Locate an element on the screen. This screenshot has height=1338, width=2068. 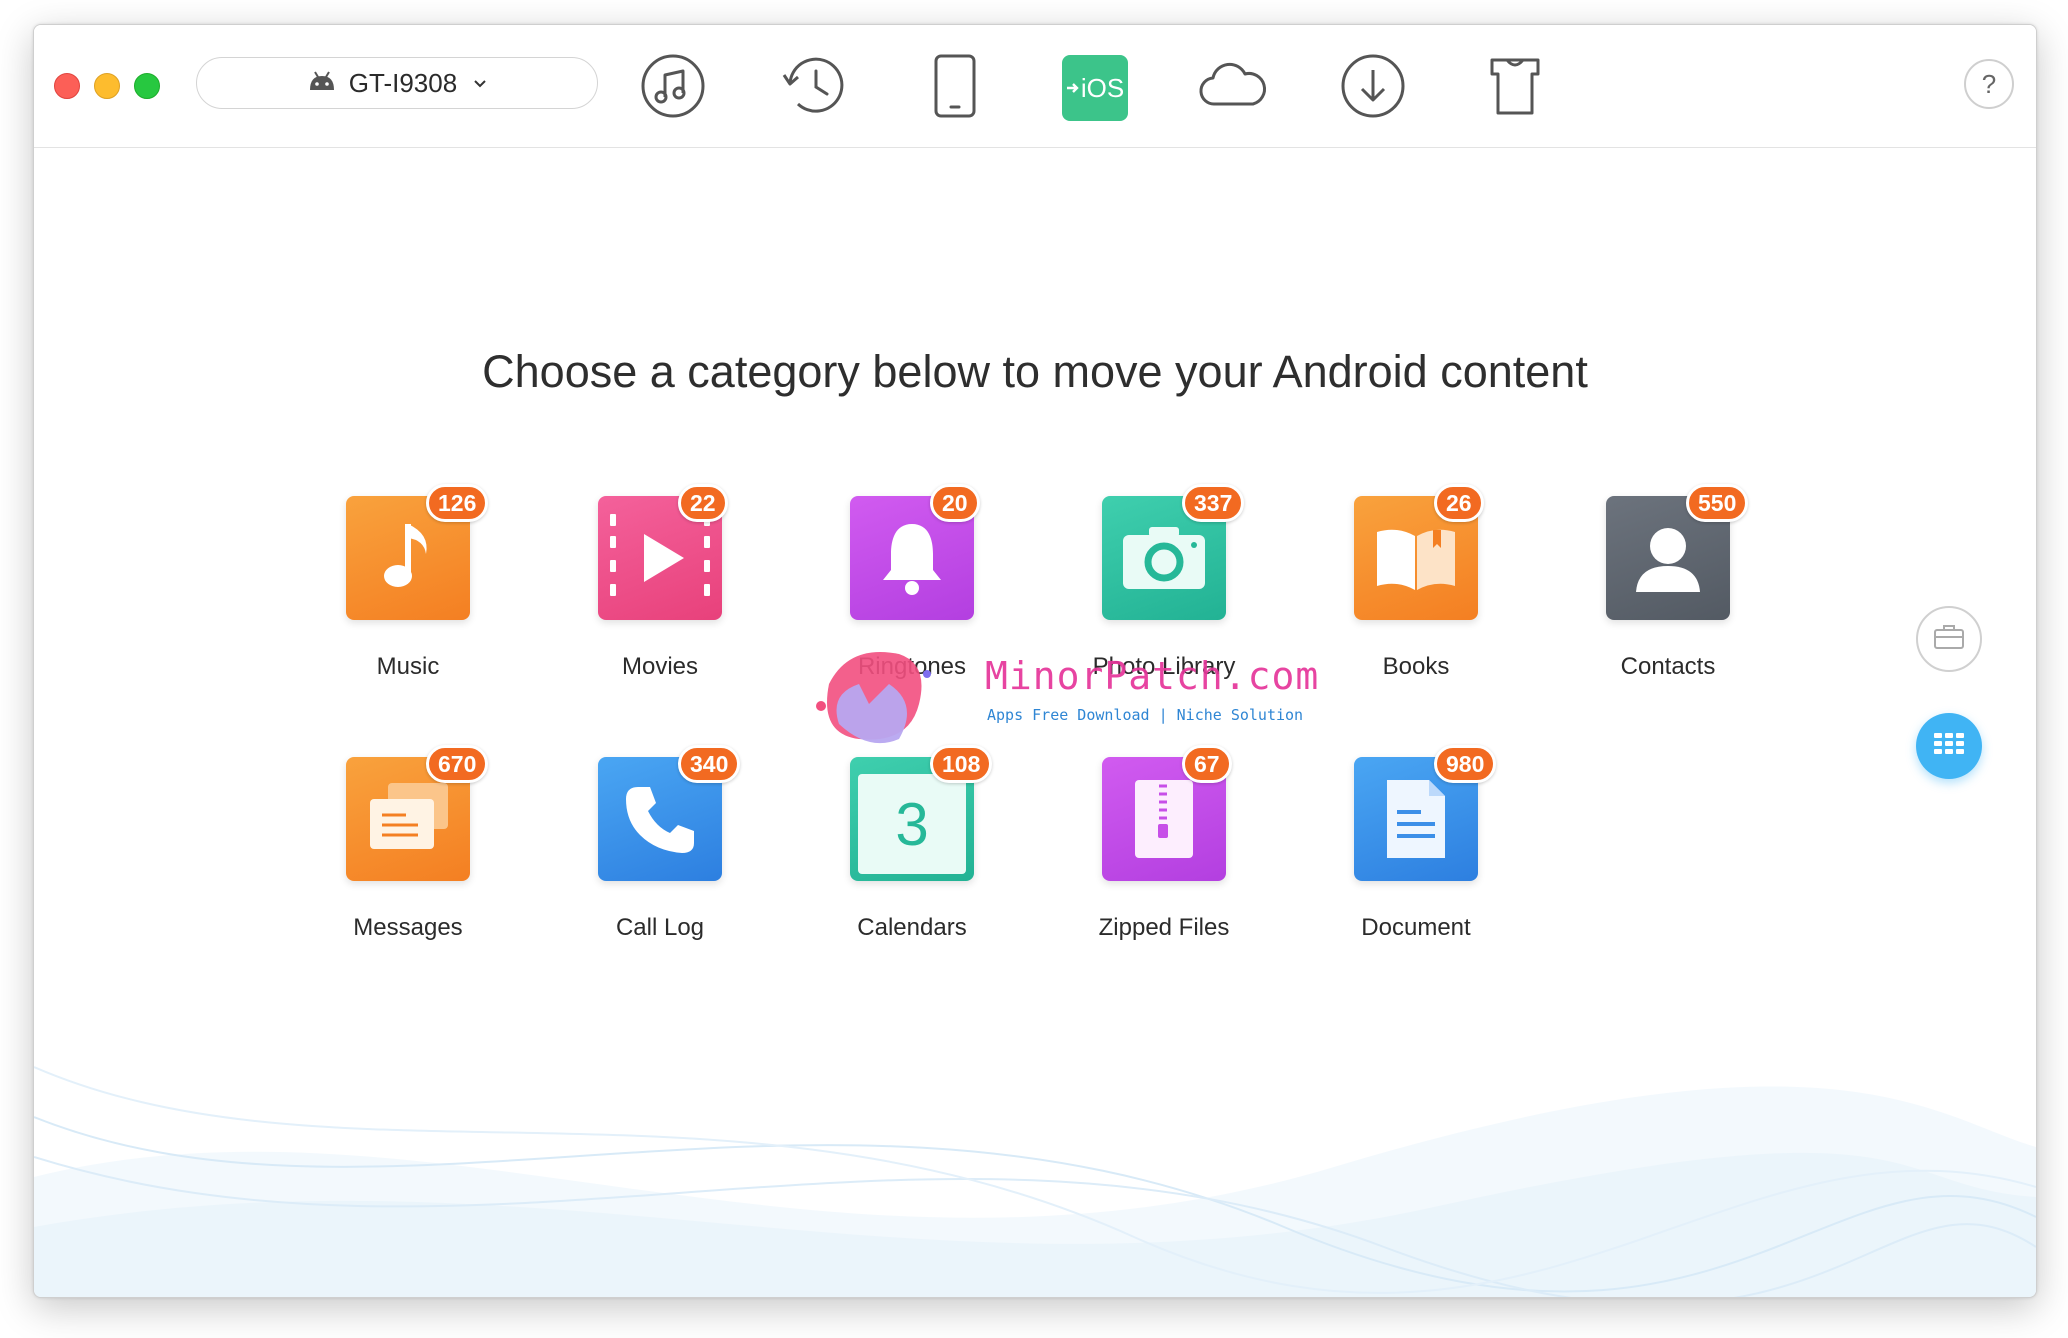
toolkit-tool is located at coordinates (1515, 88).